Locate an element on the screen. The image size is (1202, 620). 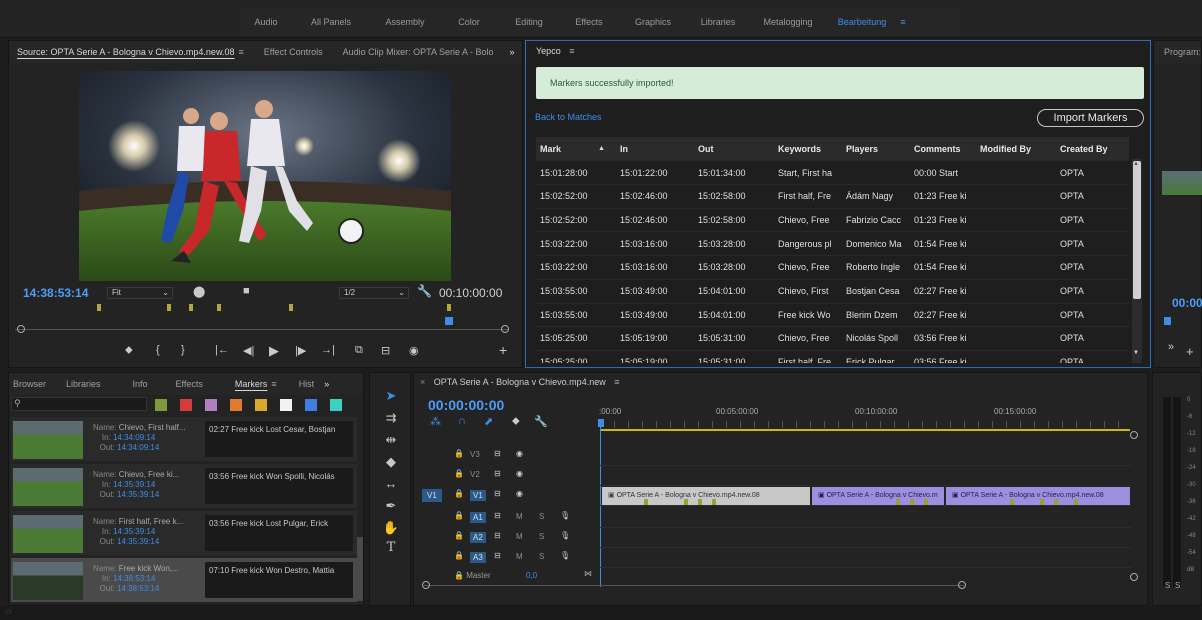
insert-icon: ⧉ is located at coordinates (359, 350).